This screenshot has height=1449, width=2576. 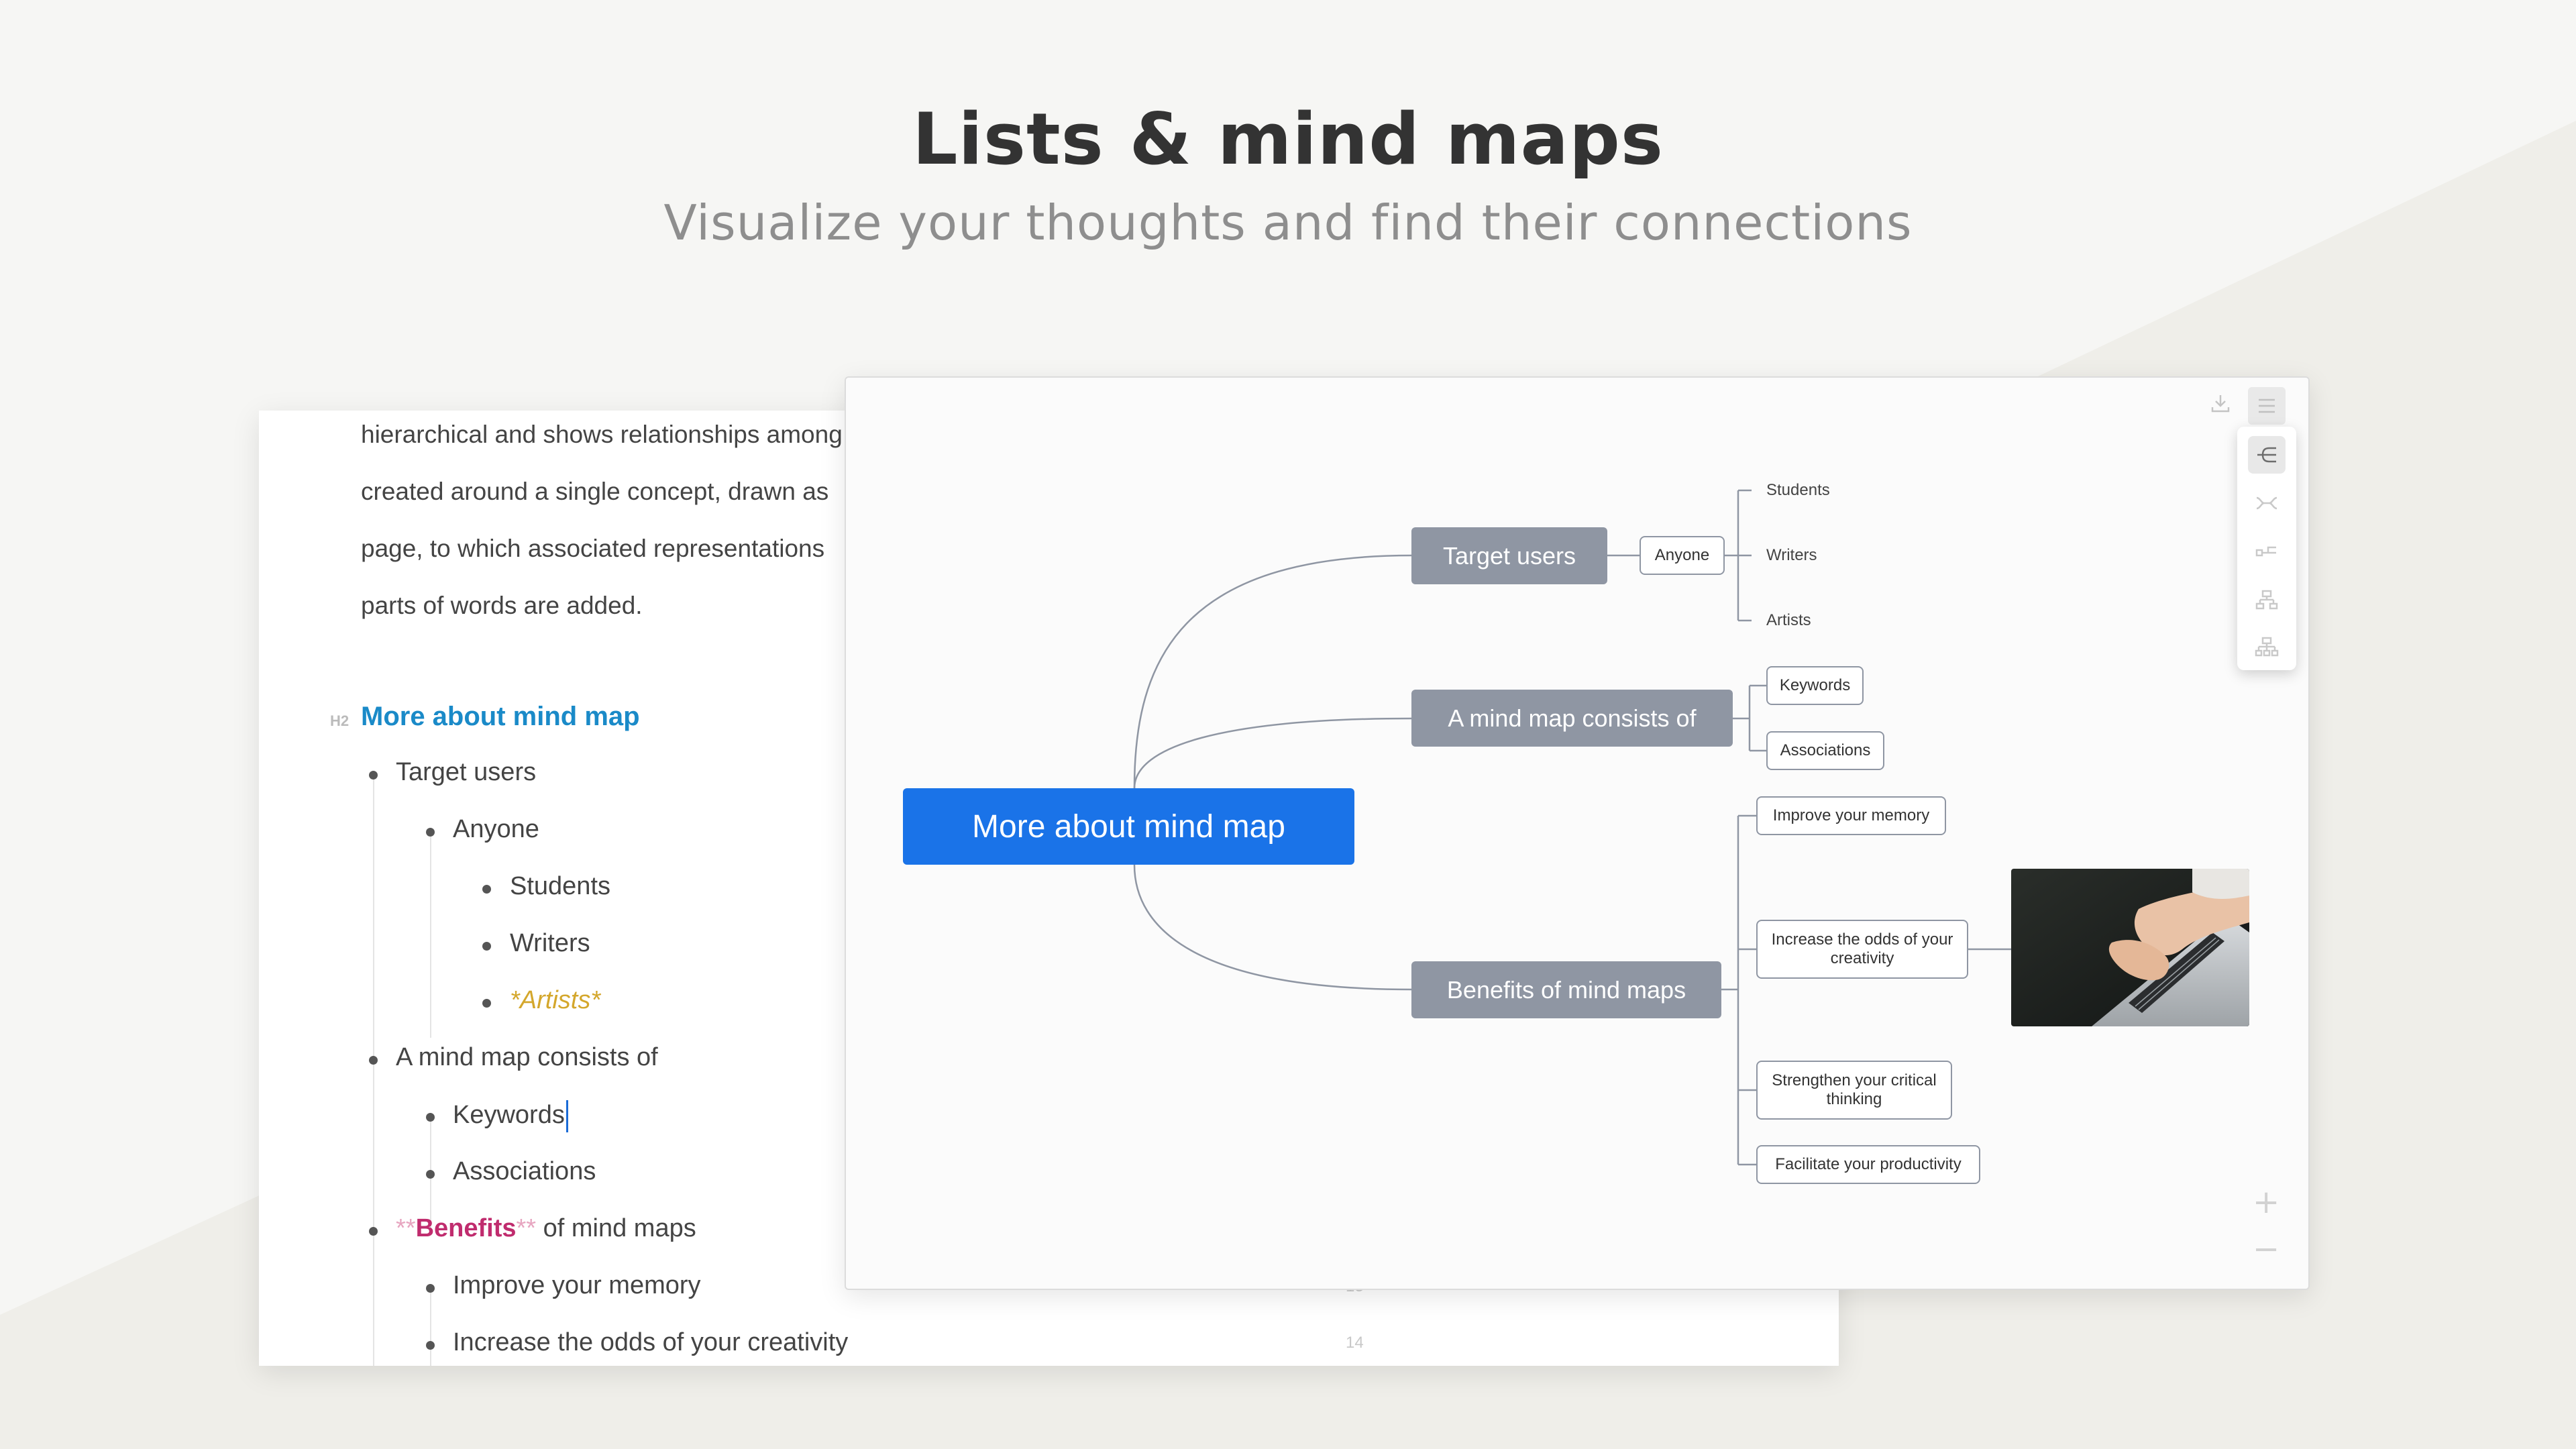 What do you see at coordinates (2267, 503) in the screenshot?
I see `layout-both-sides-icon` at bounding box center [2267, 503].